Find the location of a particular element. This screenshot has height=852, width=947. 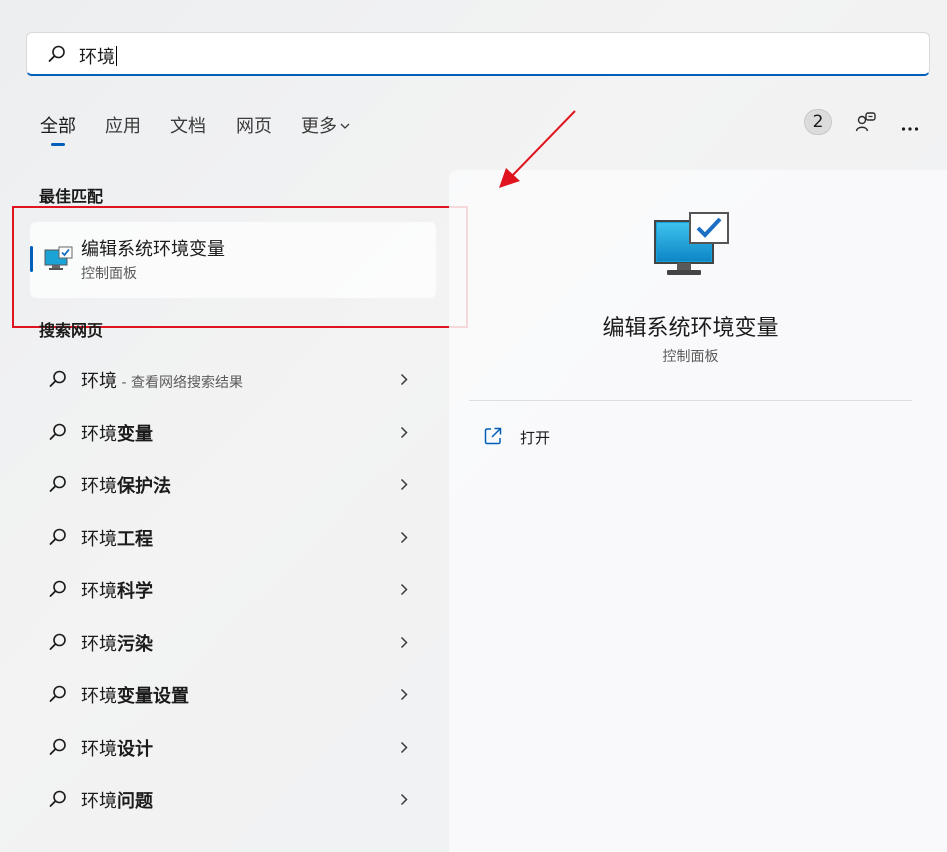

annotation-arrow is located at coordinates (537, 149).